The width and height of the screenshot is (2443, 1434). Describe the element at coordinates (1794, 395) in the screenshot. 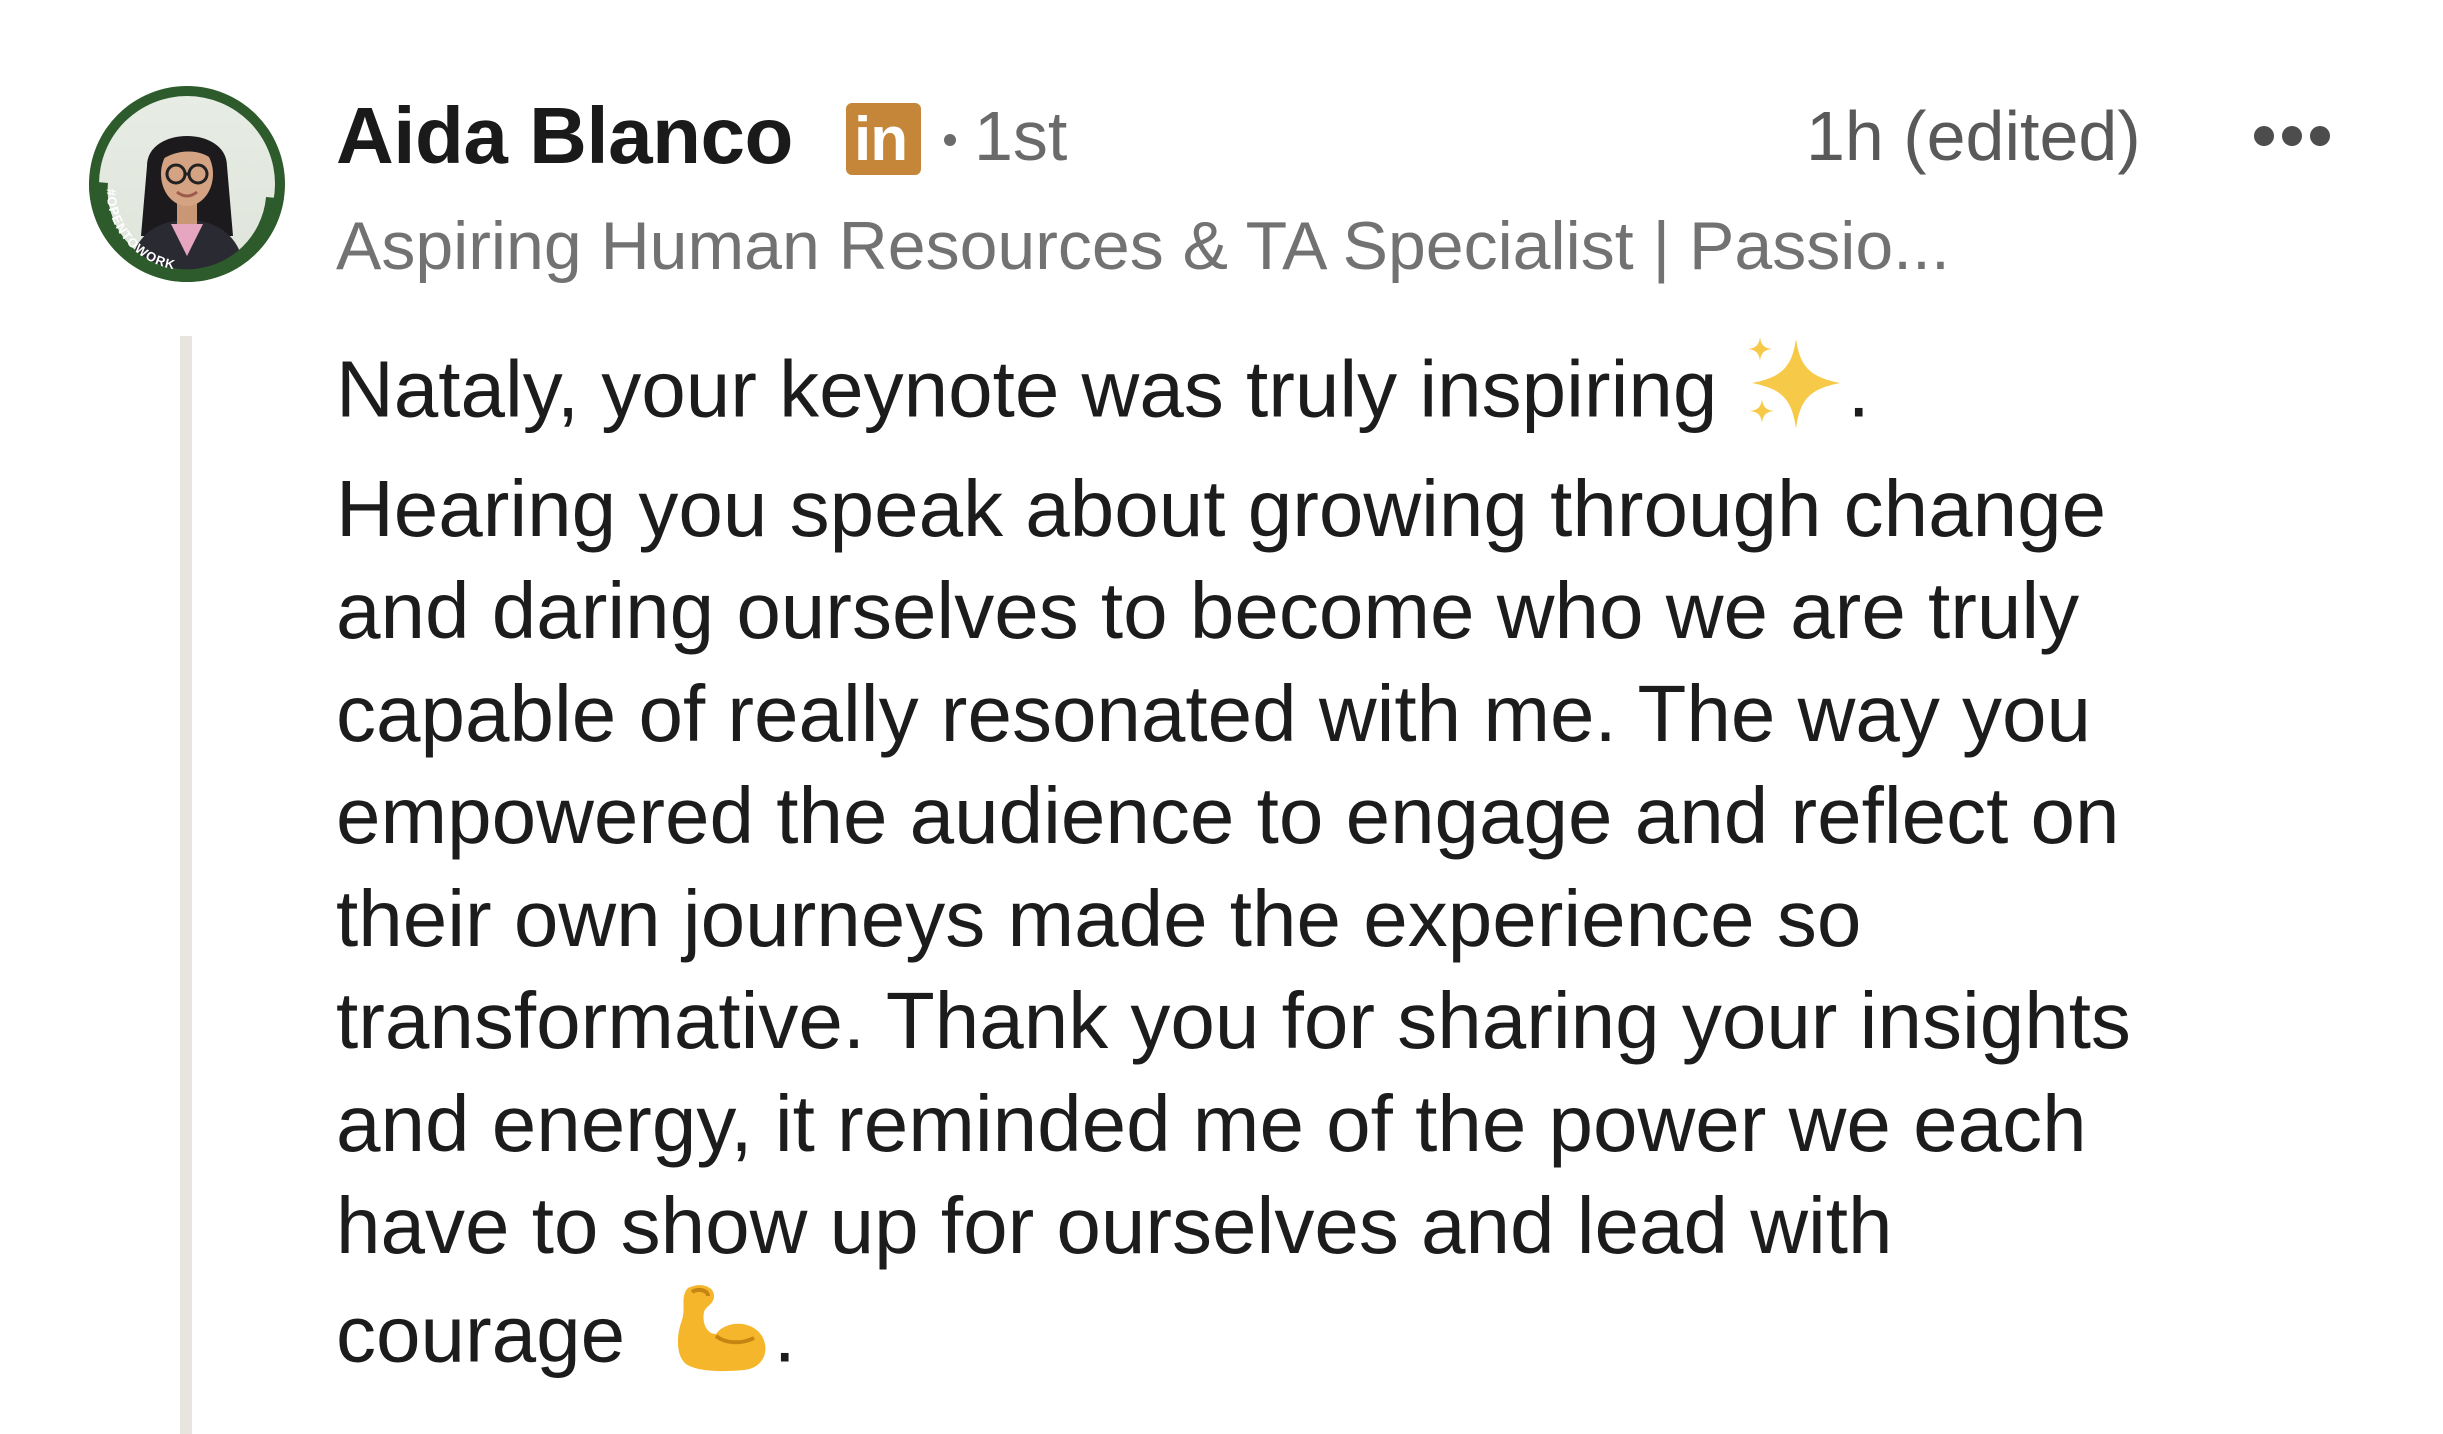

I see `sparkles-icon` at that location.